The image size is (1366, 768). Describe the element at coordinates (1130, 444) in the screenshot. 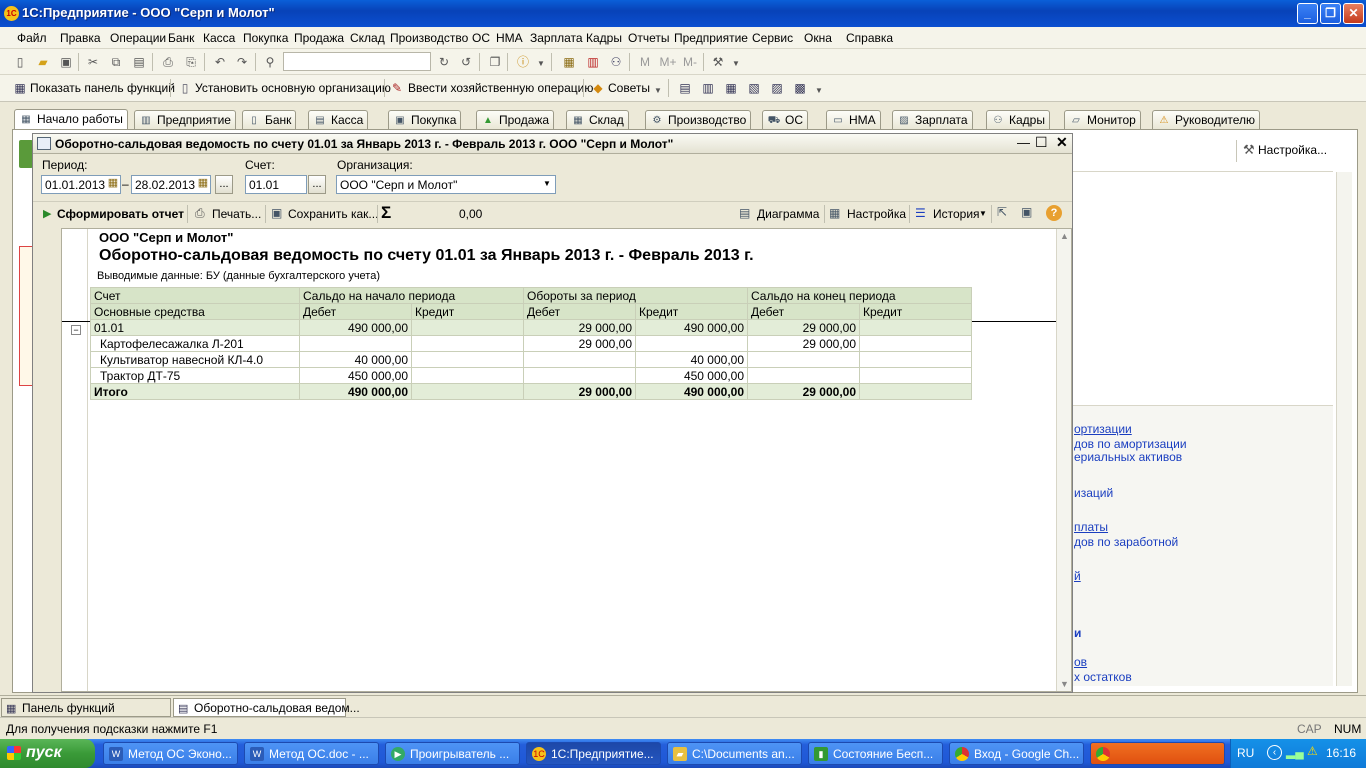

I see `panel-link: дов по амортизации` at that location.